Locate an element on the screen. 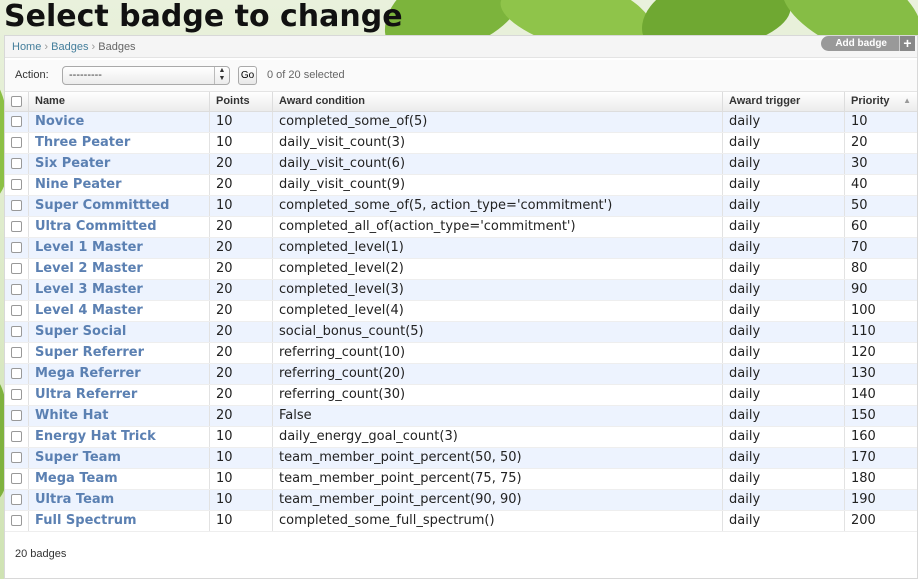  badge-name-link: Super Referrer is located at coordinates (89, 352).